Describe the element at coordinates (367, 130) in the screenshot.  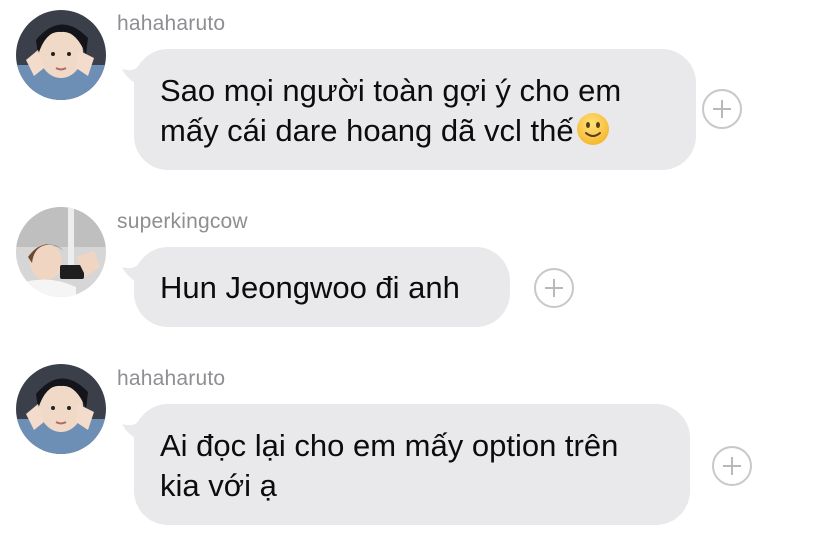
I see `message-text: mấy cái dare hoang dã vcl thế` at that location.